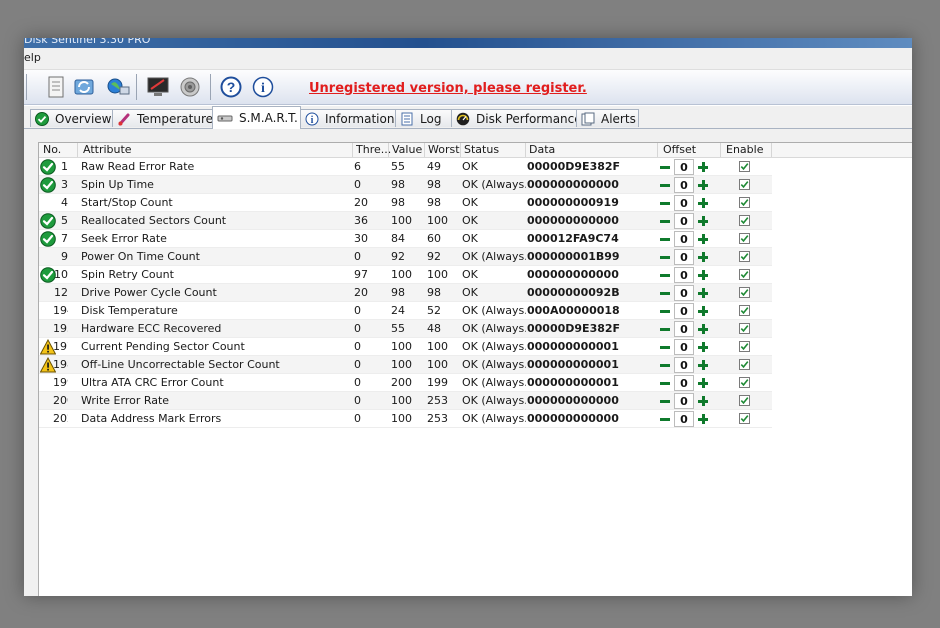  I want to click on tab-overview: Overview, so click(71, 118).